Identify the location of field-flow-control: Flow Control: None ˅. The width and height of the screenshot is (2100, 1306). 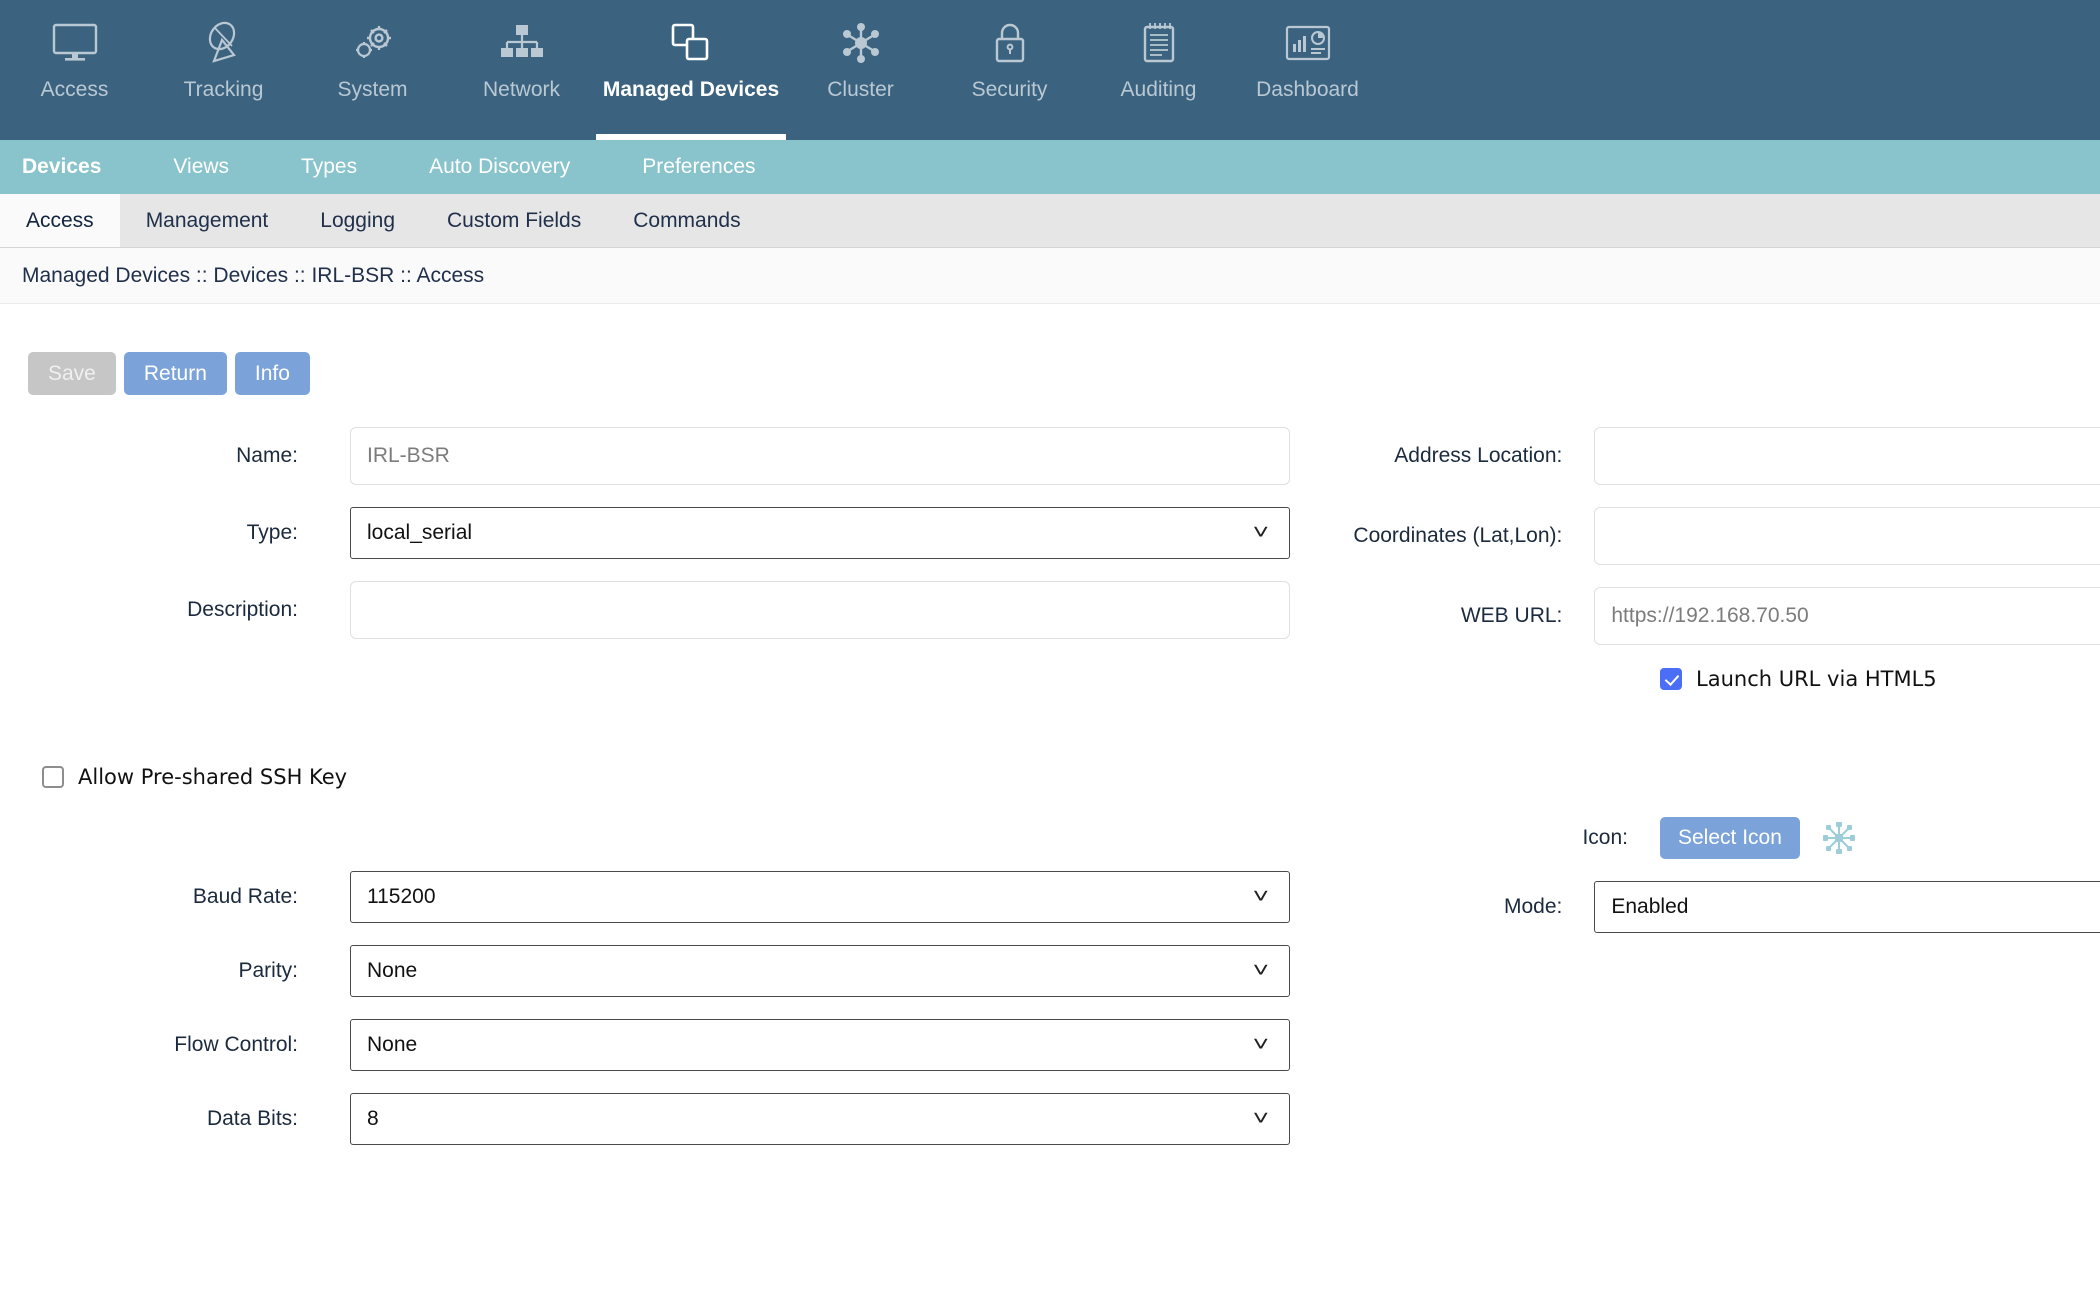
(660, 1045).